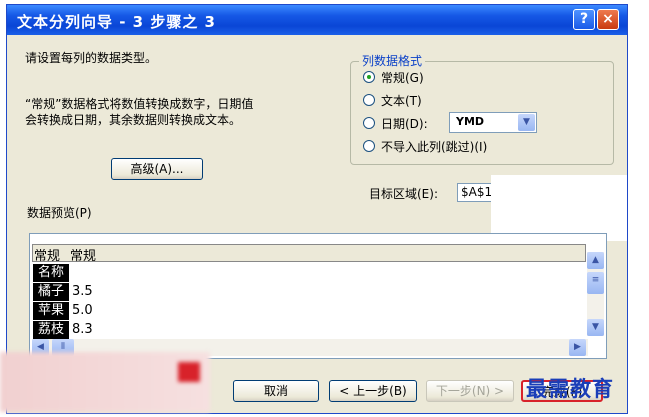 This screenshot has height=417, width=649. What do you see at coordinates (51, 311) in the screenshot?
I see `preview-row-label: 苹果` at bounding box center [51, 311].